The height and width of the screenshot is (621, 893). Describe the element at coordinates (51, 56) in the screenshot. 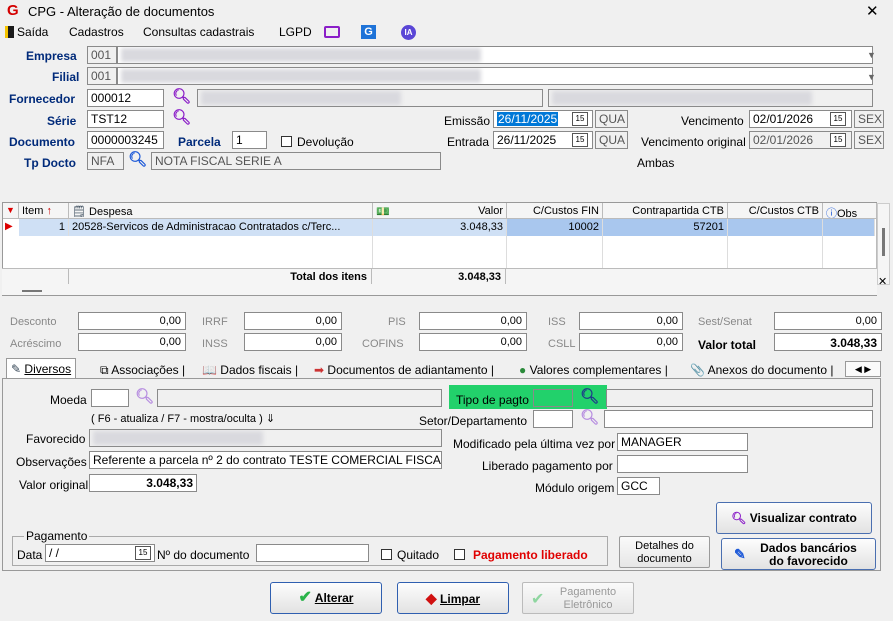

I see `empresa-label: Empresa` at that location.